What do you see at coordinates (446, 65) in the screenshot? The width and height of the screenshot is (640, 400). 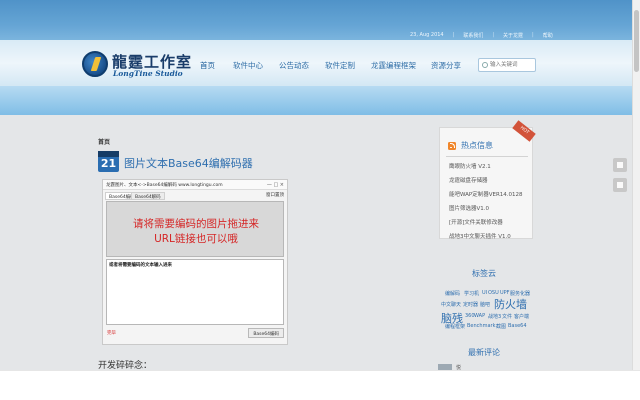 I see `nav-item-resources: 资源分享` at bounding box center [446, 65].